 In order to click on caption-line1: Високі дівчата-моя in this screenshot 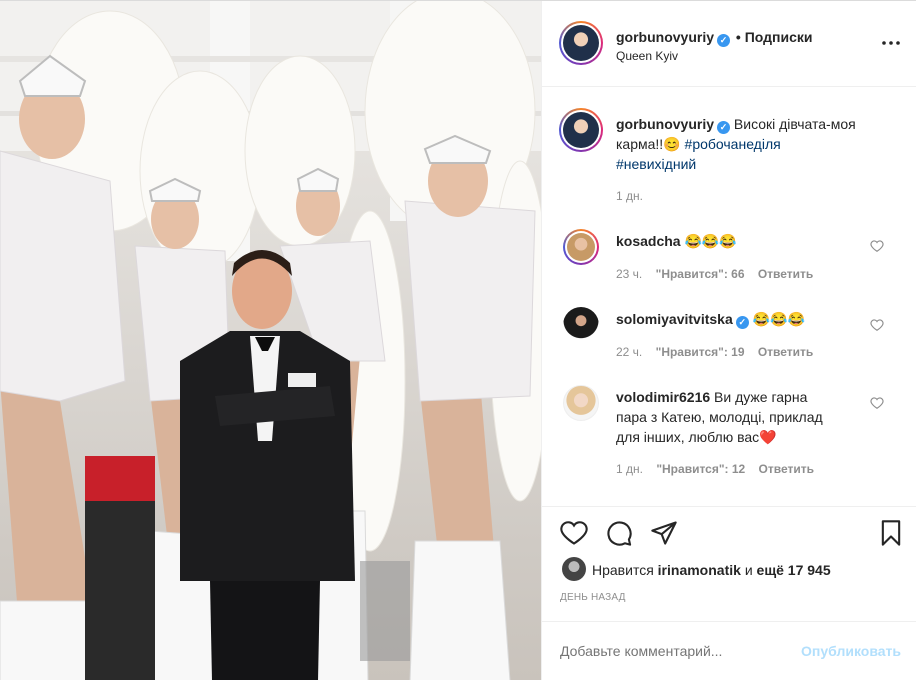, I will do `click(794, 124)`.